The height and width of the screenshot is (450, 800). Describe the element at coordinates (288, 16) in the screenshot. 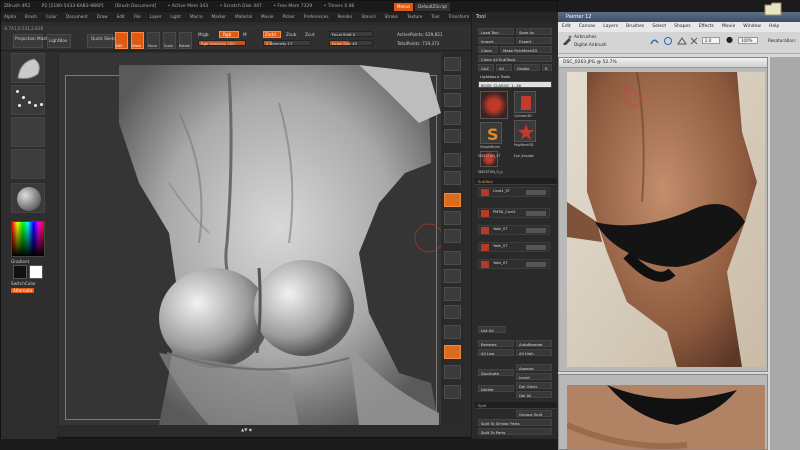

I see `menu-item-picker: Picker` at that location.